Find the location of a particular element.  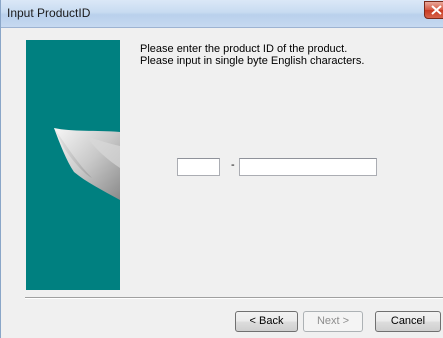

window-title: Input ProductID is located at coordinates (49, 13).